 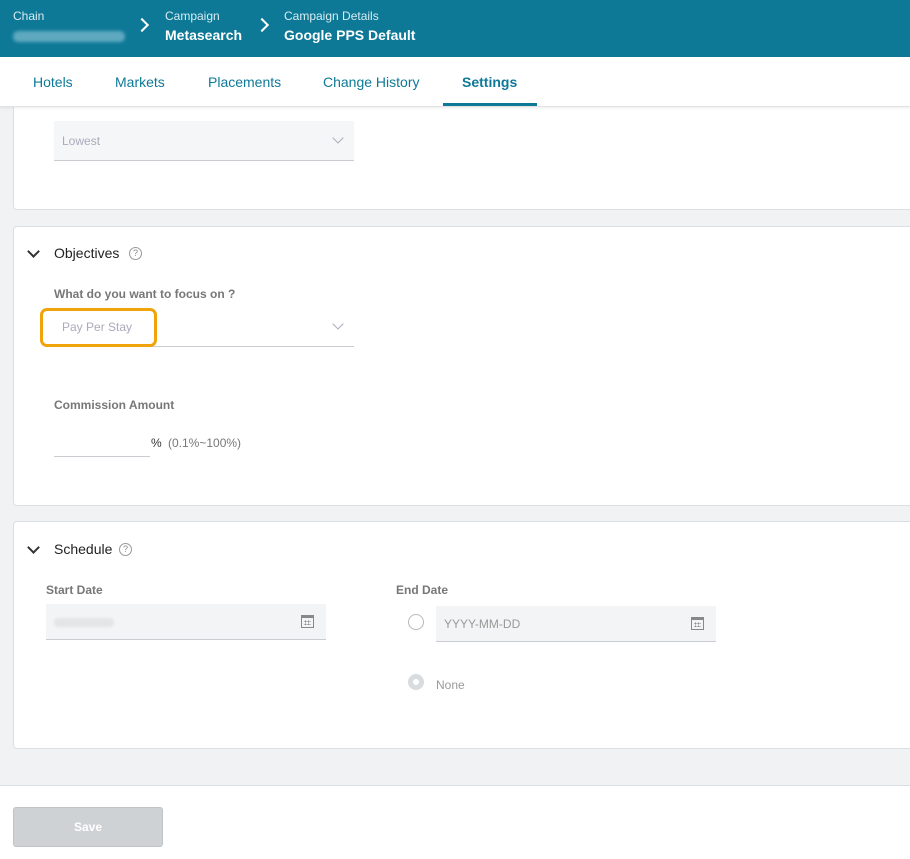 What do you see at coordinates (88, 827) in the screenshot?
I see `save-button: Save` at bounding box center [88, 827].